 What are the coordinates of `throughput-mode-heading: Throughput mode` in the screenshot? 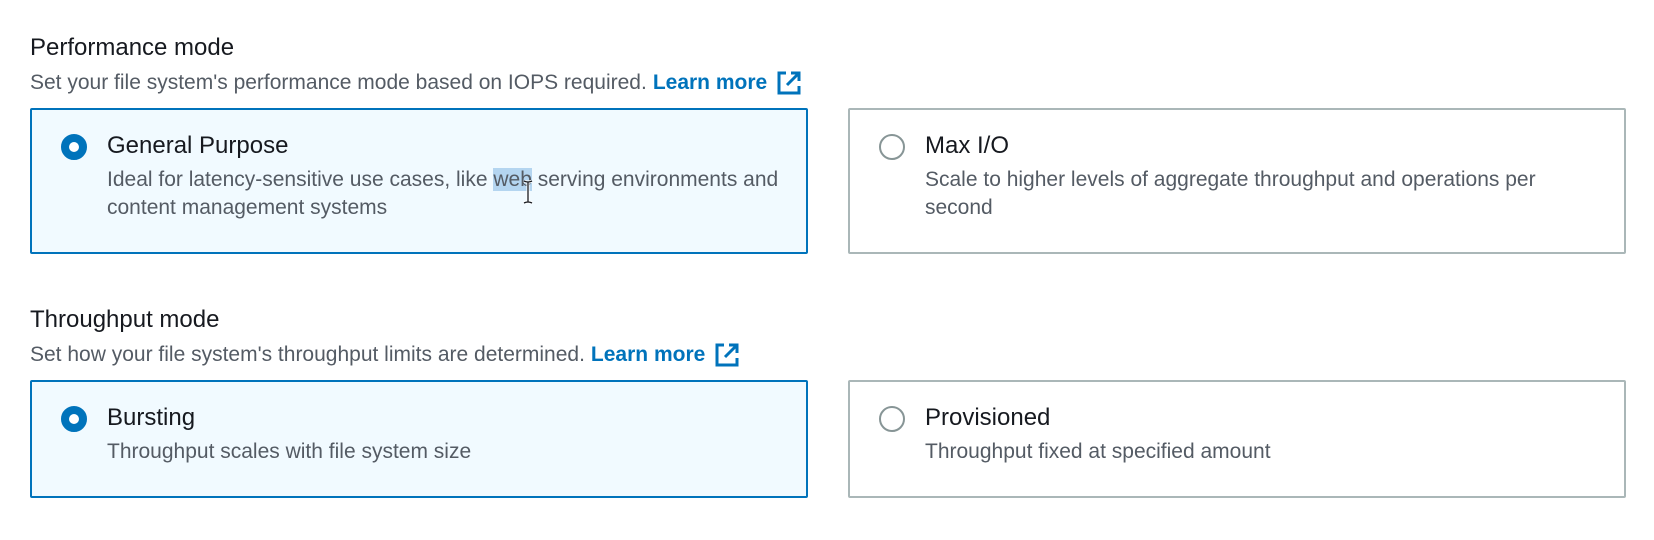 It's located at (125, 319).